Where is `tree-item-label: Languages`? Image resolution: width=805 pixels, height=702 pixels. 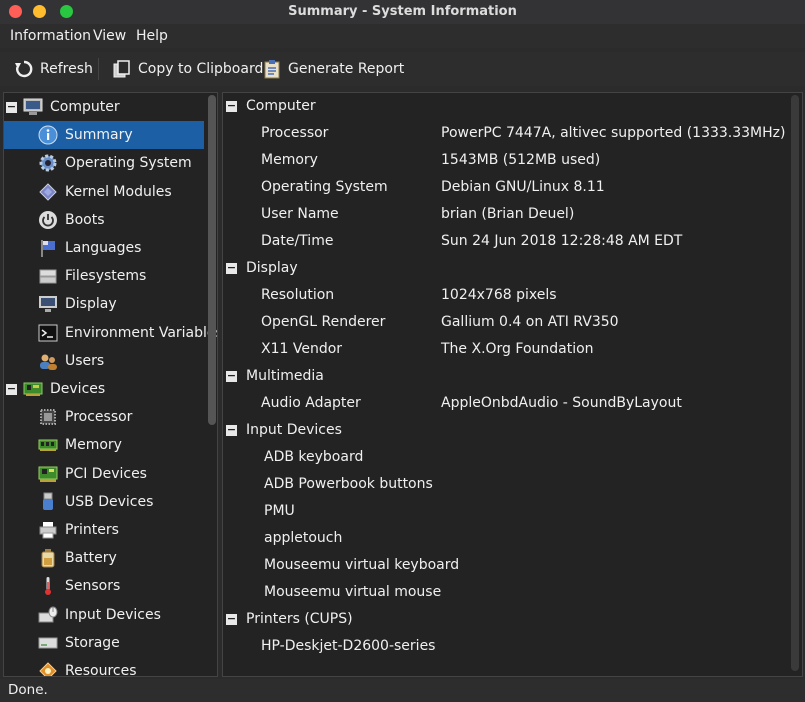
tree-item-label: Languages is located at coordinates (103, 248).